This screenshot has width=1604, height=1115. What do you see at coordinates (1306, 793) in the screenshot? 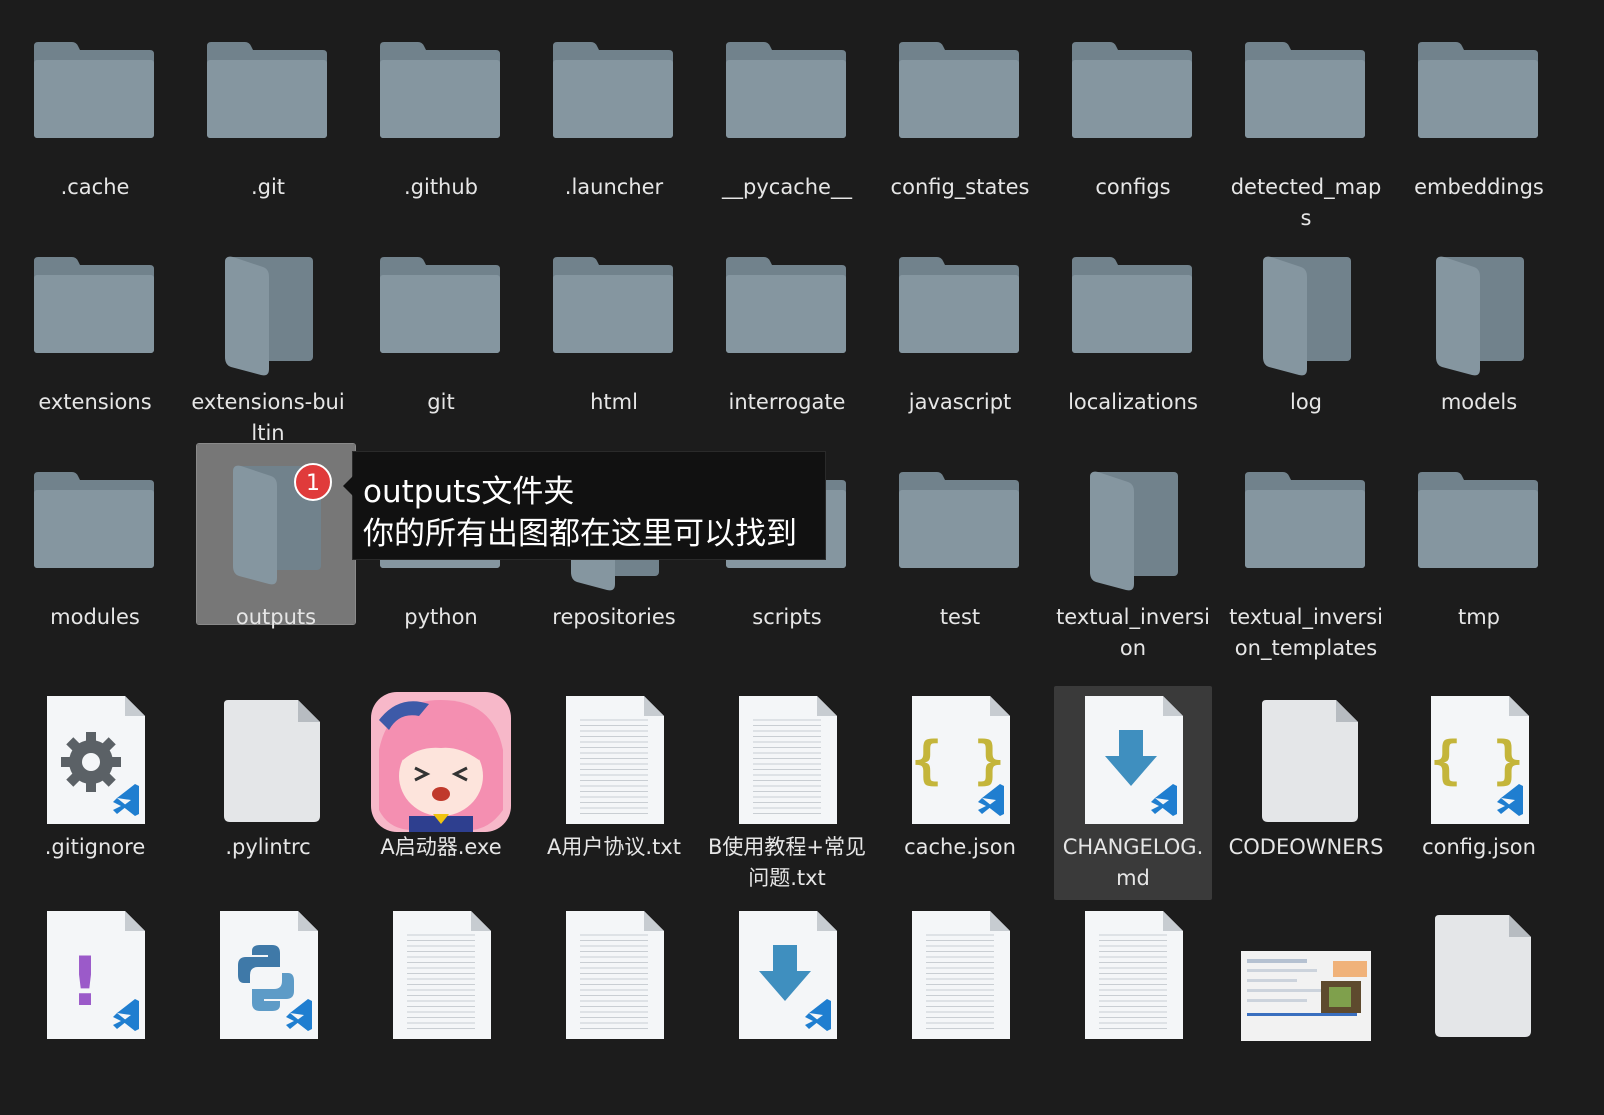
I see `file-item: CODEOWNERS` at bounding box center [1306, 793].